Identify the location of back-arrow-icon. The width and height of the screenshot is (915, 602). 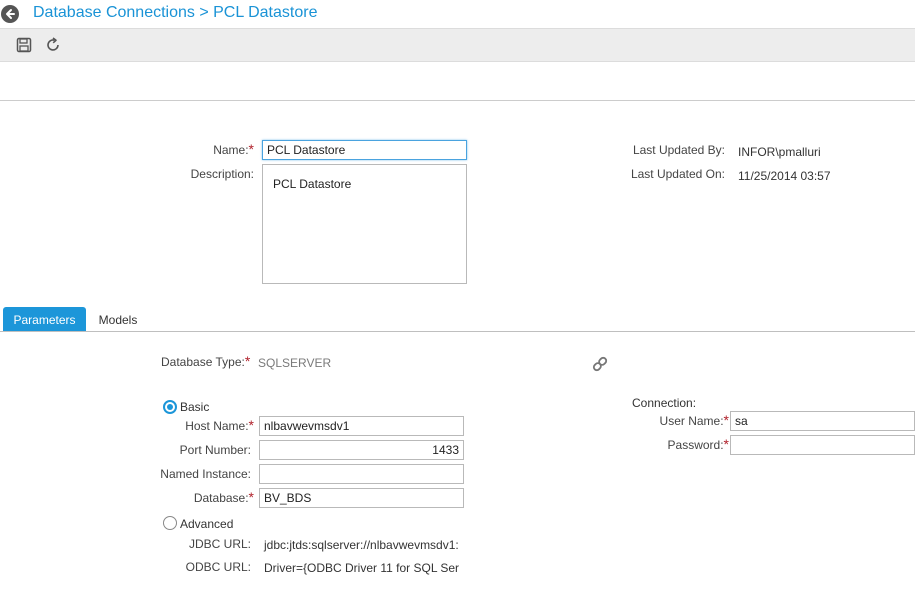
(10, 14).